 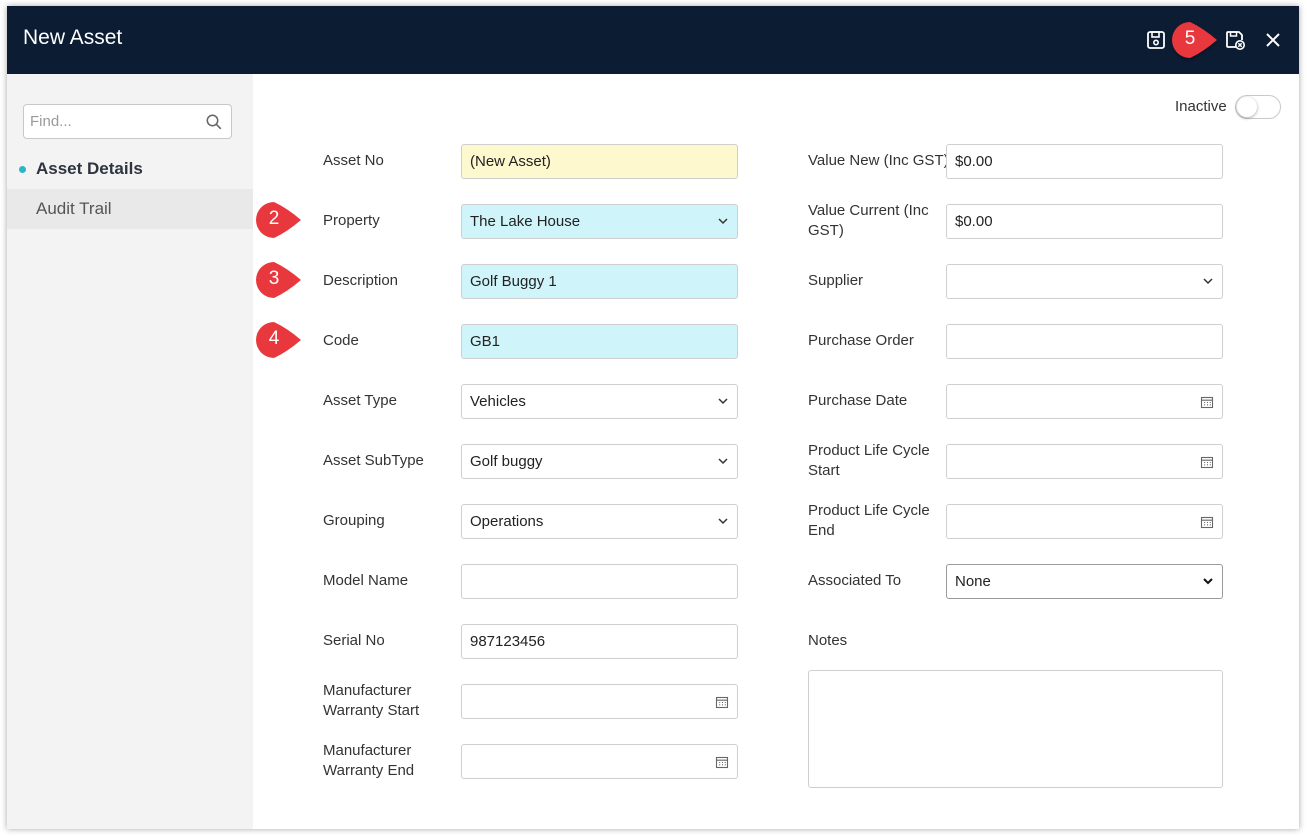 What do you see at coordinates (341, 340) in the screenshot?
I see `code-label: Code` at bounding box center [341, 340].